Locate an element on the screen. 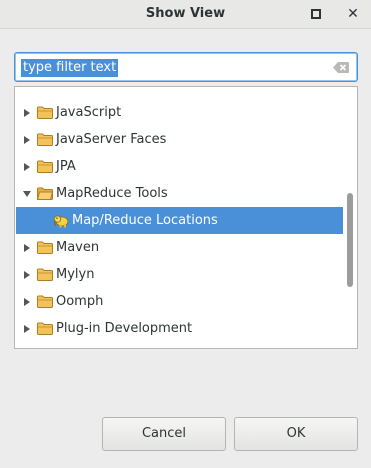 This screenshot has width=371, height=468. tree-item-label: Maven is located at coordinates (78, 247).